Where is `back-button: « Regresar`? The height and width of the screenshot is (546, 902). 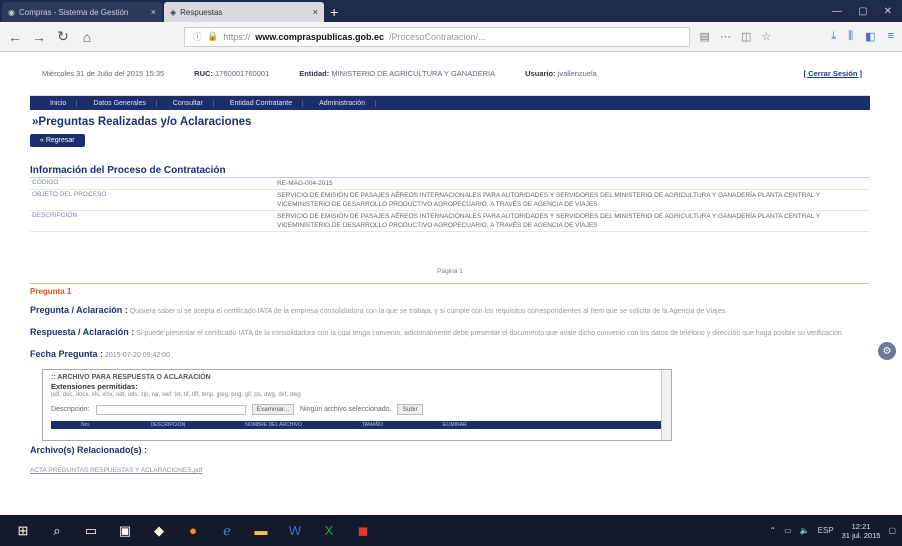
back-button: « Regresar is located at coordinates (57, 140).